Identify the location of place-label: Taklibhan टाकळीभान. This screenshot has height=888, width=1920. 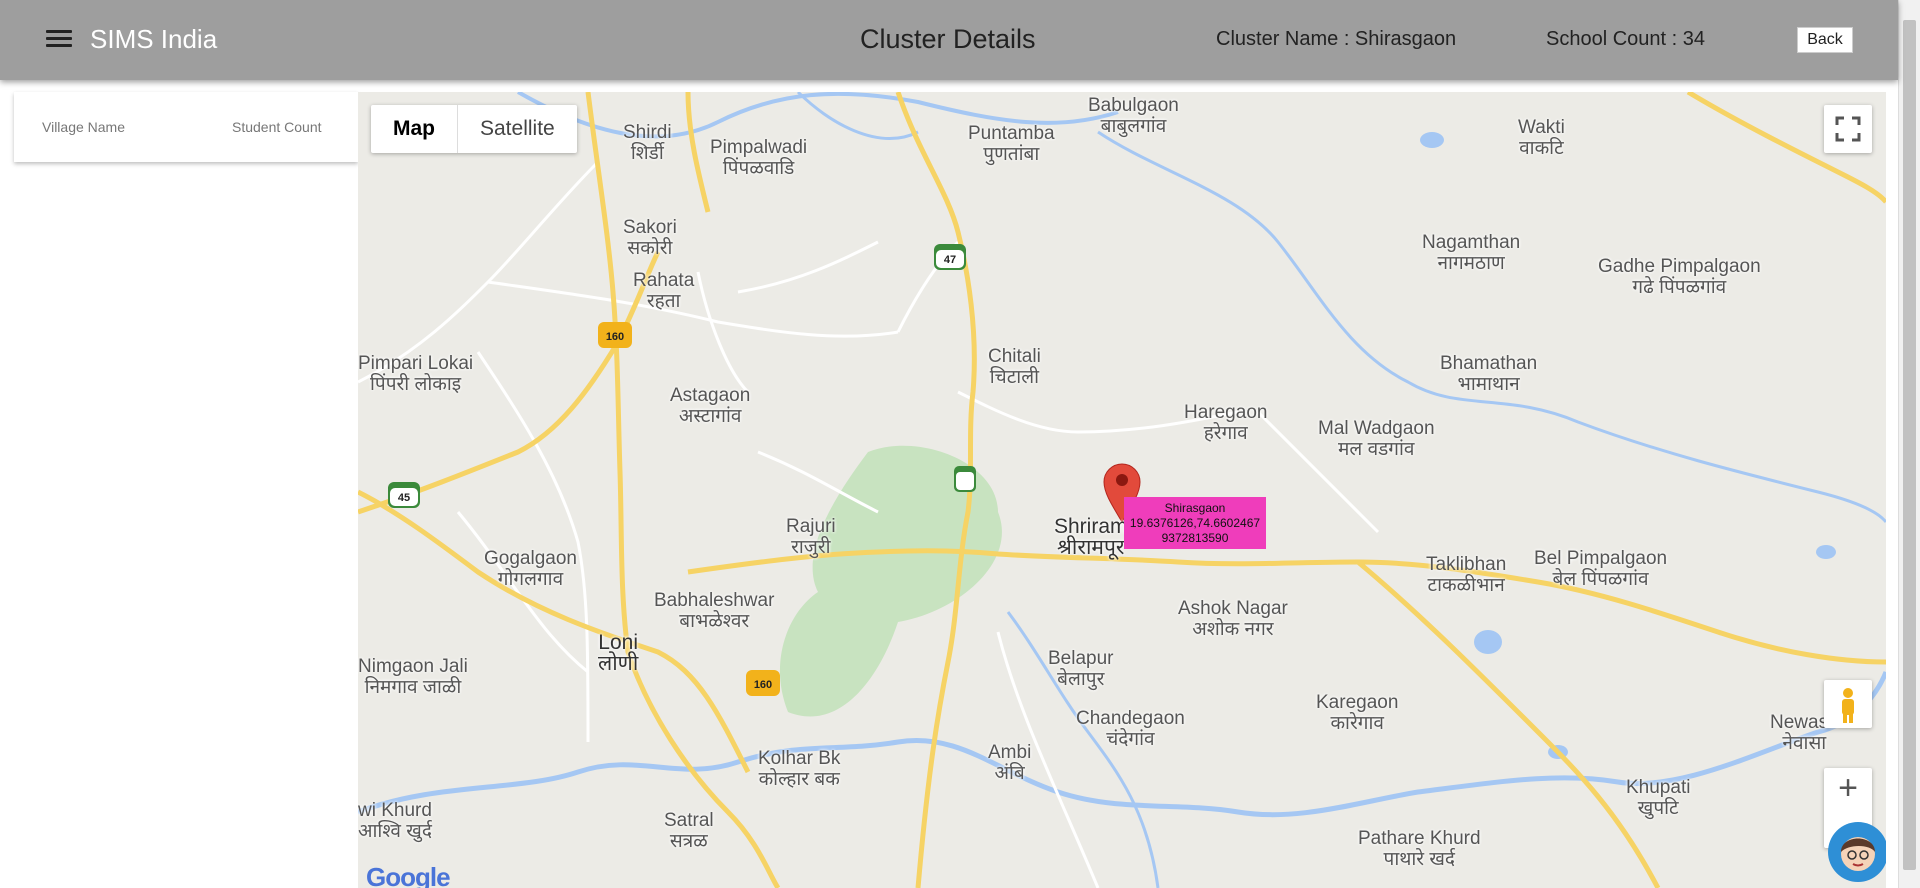
(1466, 575).